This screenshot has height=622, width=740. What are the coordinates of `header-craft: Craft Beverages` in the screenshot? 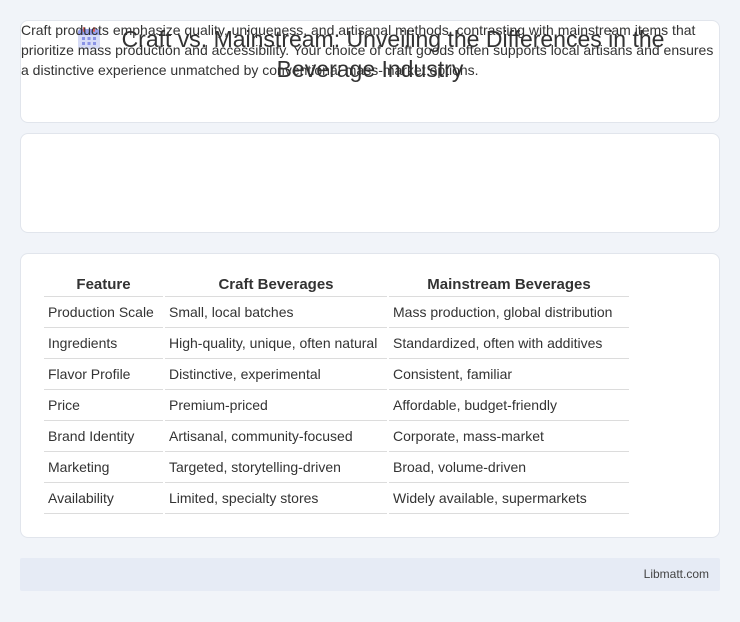 It's located at (276, 282).